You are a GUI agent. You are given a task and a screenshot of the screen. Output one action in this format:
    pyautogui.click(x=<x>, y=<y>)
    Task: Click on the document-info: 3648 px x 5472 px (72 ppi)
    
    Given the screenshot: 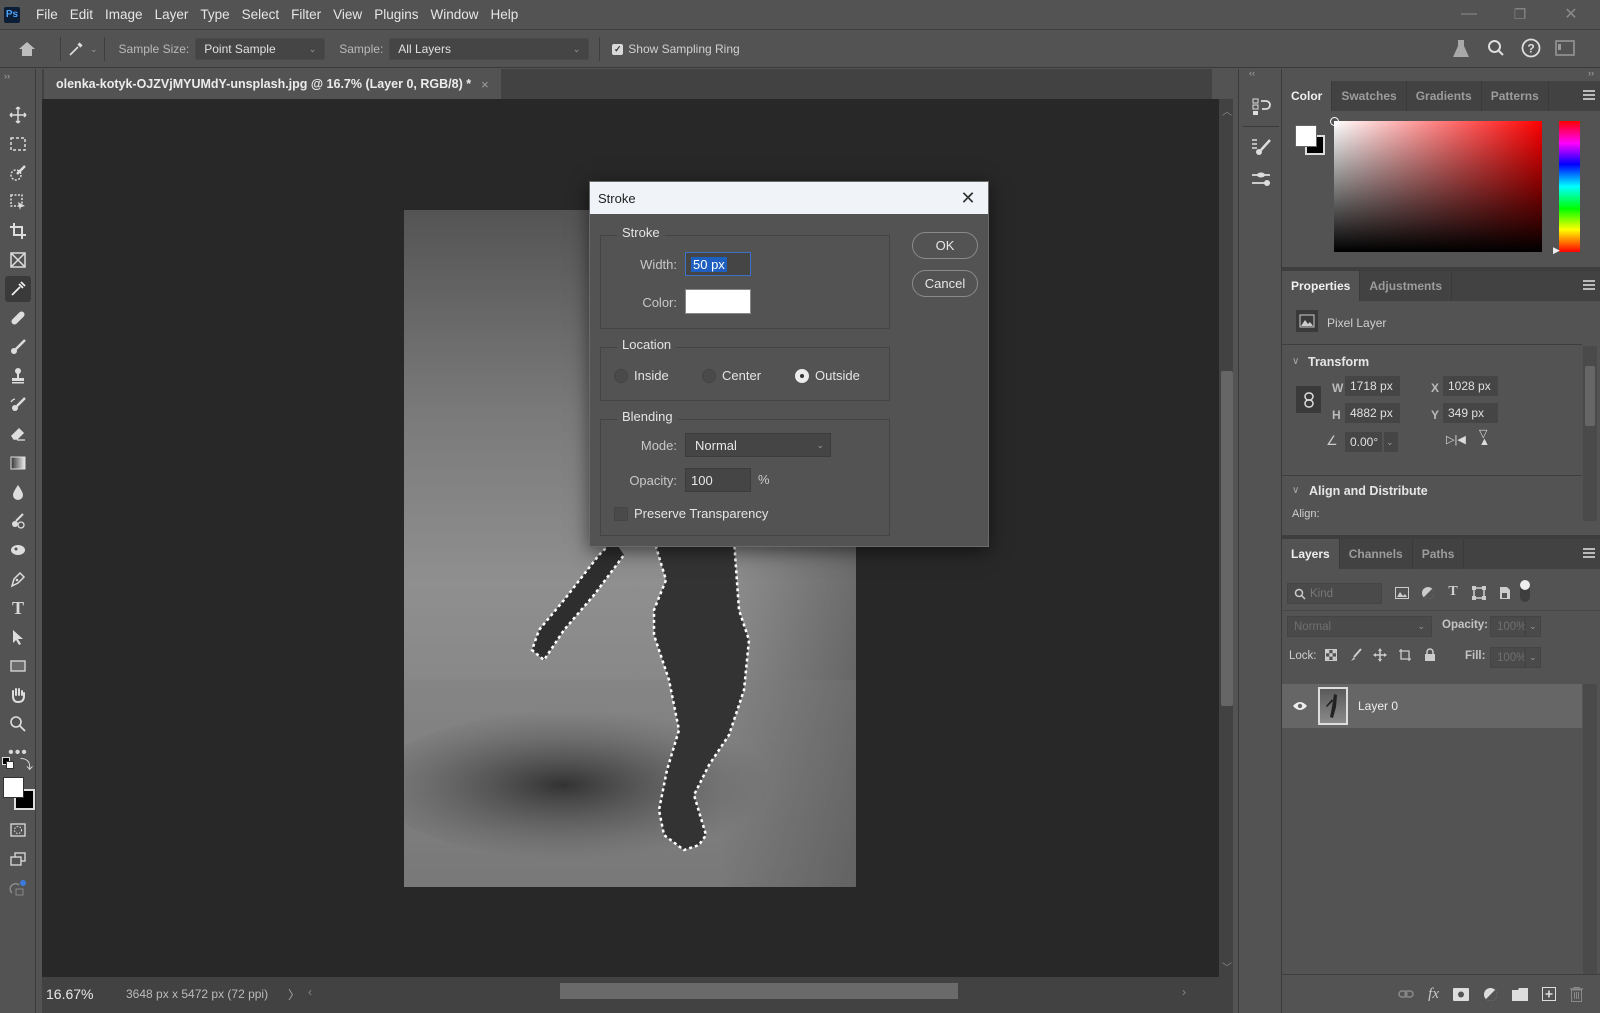 What is the action you would take?
    pyautogui.click(x=197, y=994)
    